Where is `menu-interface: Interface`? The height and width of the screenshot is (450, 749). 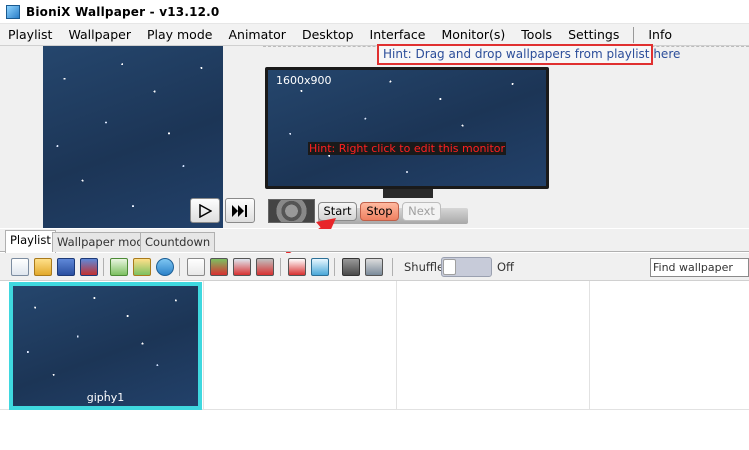 menu-interface: Interface is located at coordinates (398, 35).